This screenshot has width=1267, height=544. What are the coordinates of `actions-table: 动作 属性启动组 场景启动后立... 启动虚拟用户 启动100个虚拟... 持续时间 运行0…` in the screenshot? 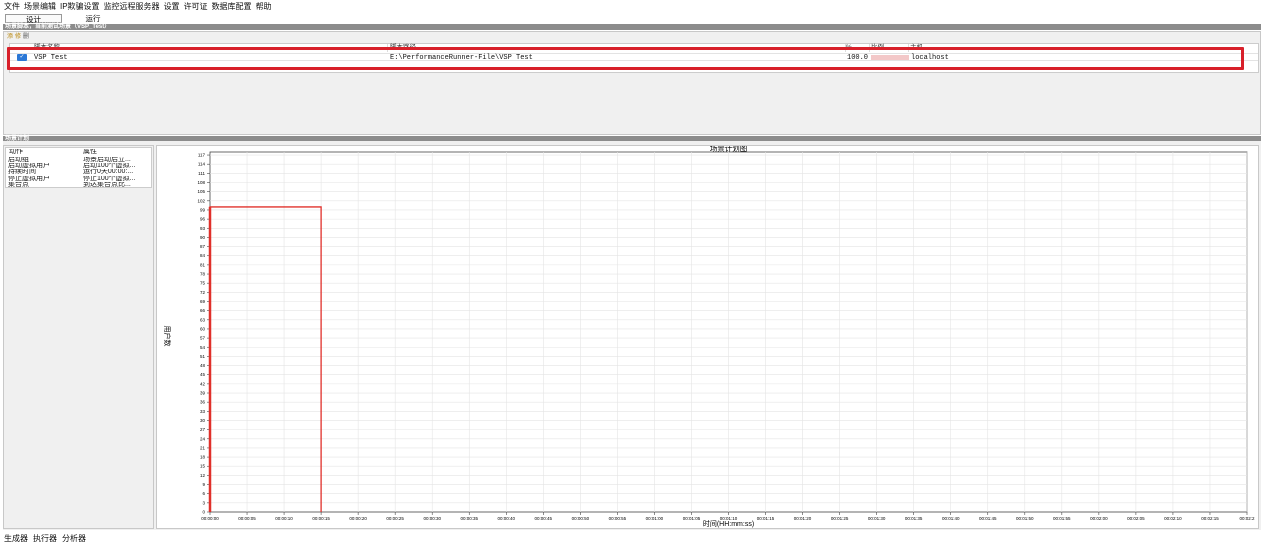 It's located at (78, 337).